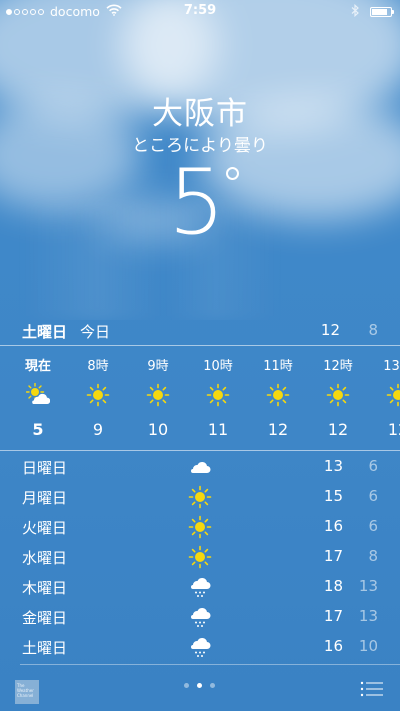 This screenshot has height=711, width=400. I want to click on hour-temperature: 5, so click(38, 429).